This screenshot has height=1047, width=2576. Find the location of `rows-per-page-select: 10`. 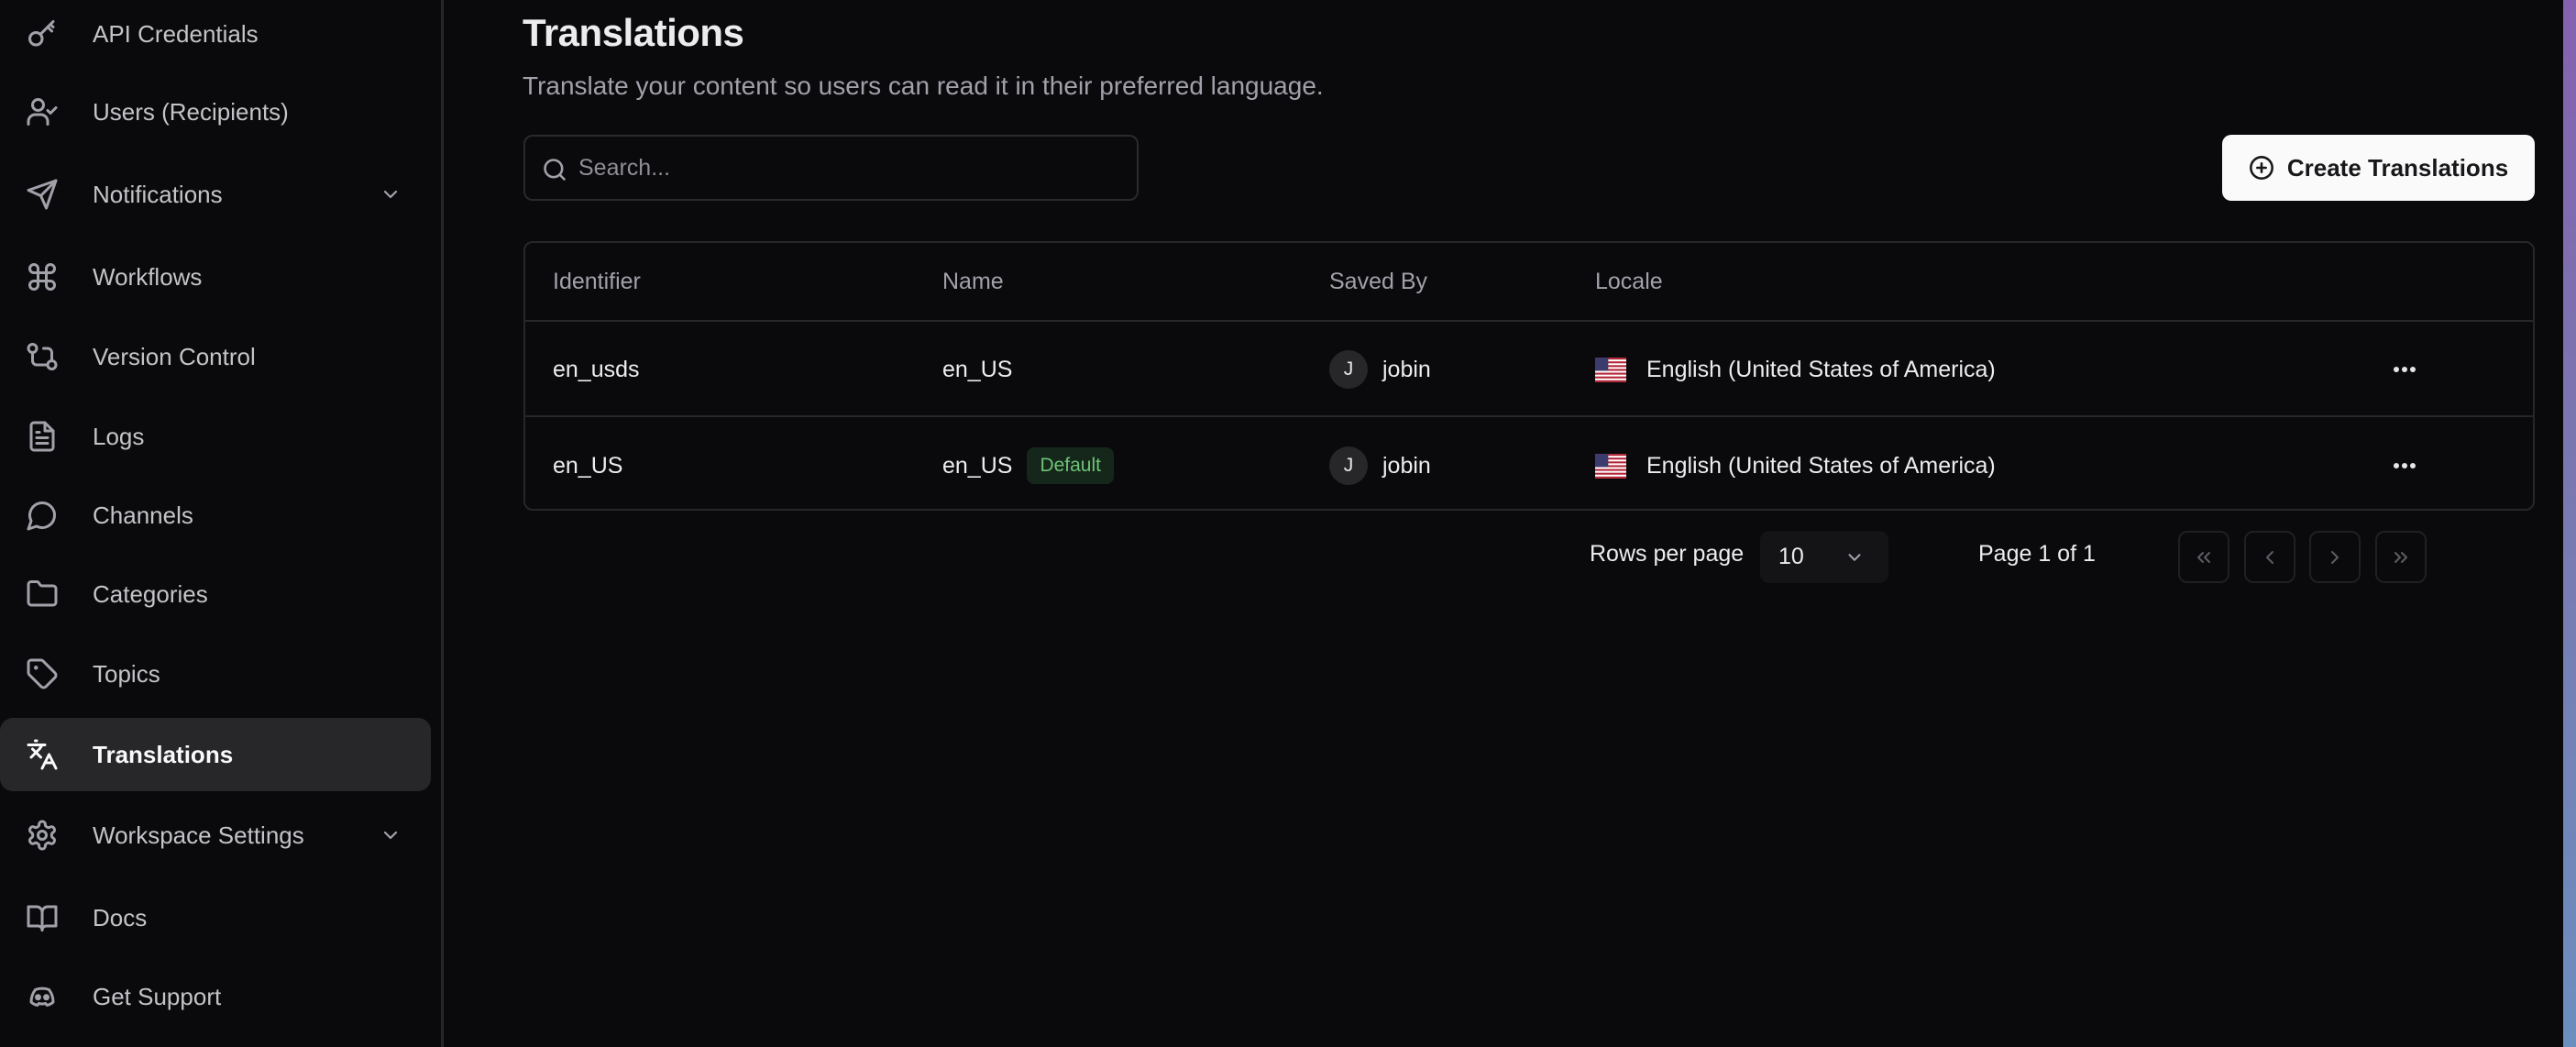

rows-per-page-select: 10 is located at coordinates (1824, 557).